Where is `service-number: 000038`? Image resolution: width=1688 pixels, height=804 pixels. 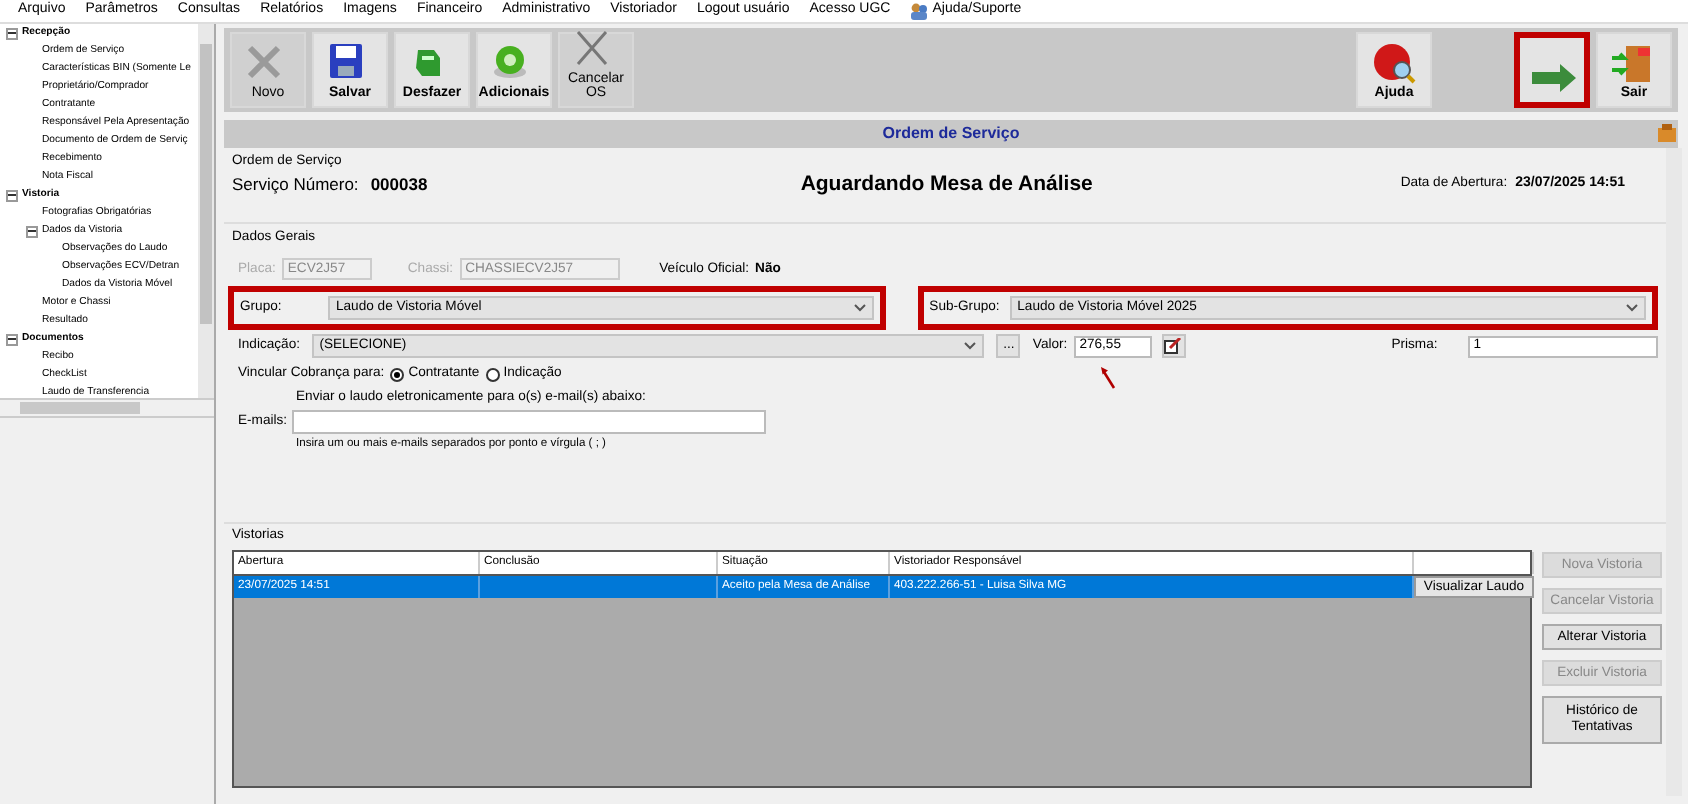
service-number: 000038 is located at coordinates (400, 185).